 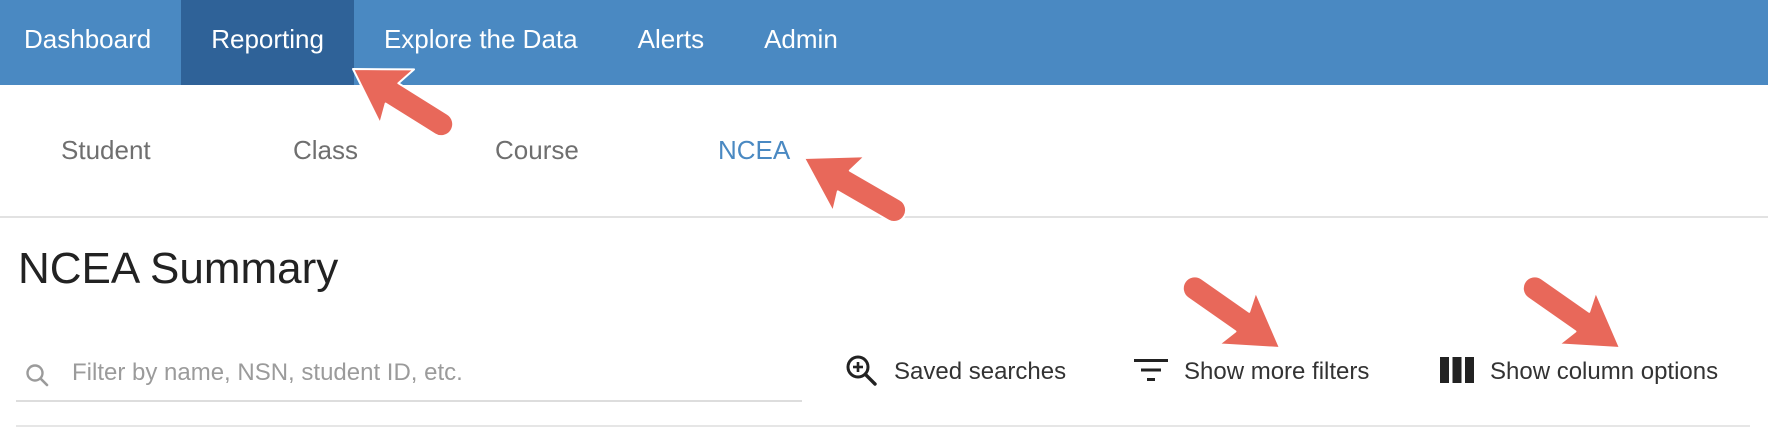 I want to click on show-column-options-button: Show column options, so click(x=1579, y=372).